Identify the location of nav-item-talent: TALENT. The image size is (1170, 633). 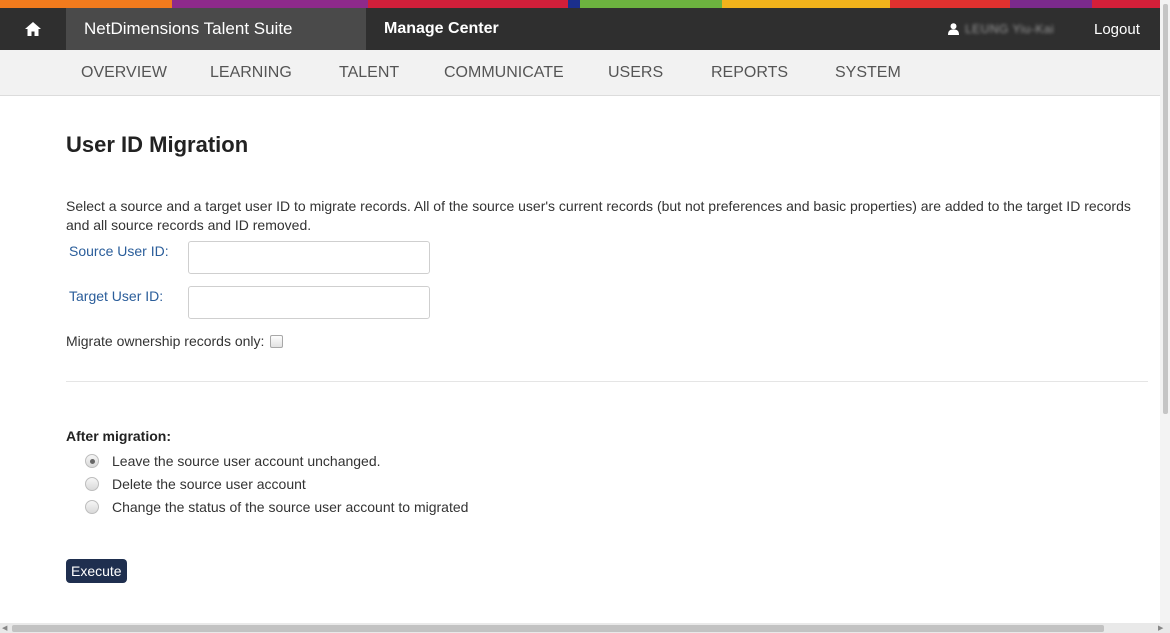
(369, 73).